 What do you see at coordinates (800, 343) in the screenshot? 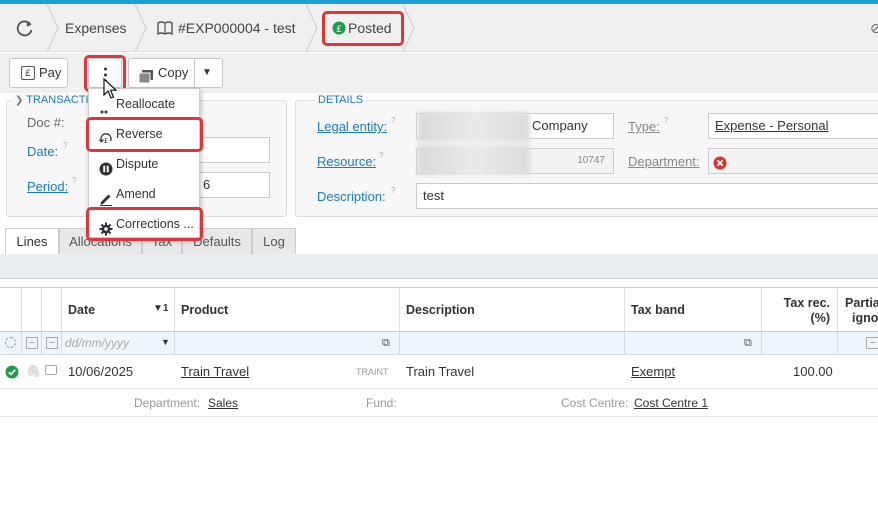
I see `filter-tax-rec-cell` at bounding box center [800, 343].